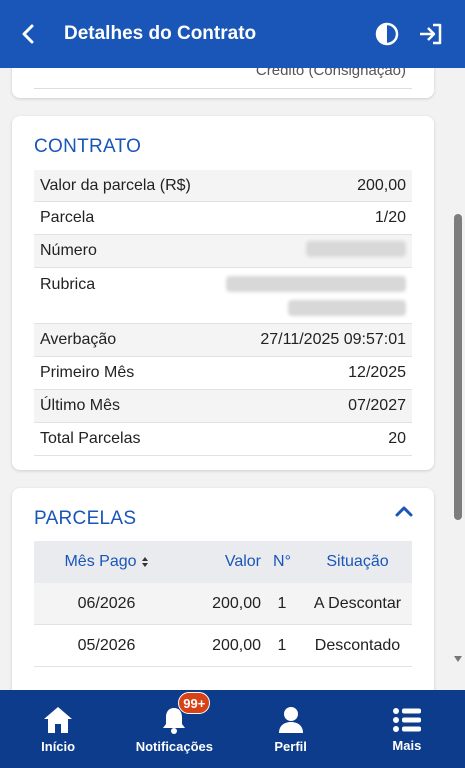 This screenshot has height=768, width=465. I want to click on detail-row: Parcela 1/20, so click(223, 218).